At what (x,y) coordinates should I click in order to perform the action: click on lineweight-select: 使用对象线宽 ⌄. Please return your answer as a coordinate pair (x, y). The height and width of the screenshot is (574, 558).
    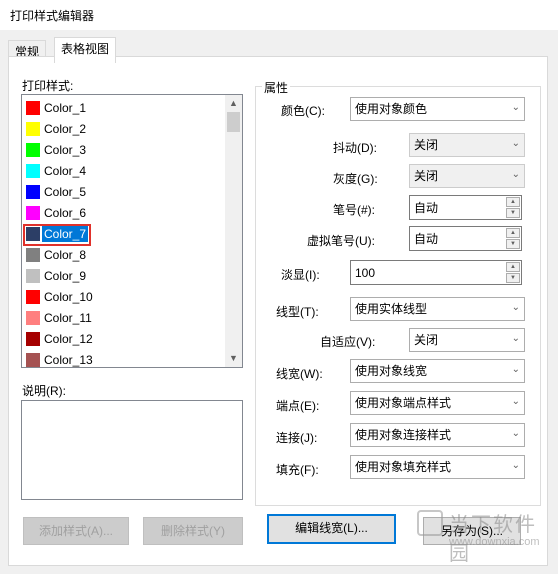
    Looking at the image, I should click on (437, 371).